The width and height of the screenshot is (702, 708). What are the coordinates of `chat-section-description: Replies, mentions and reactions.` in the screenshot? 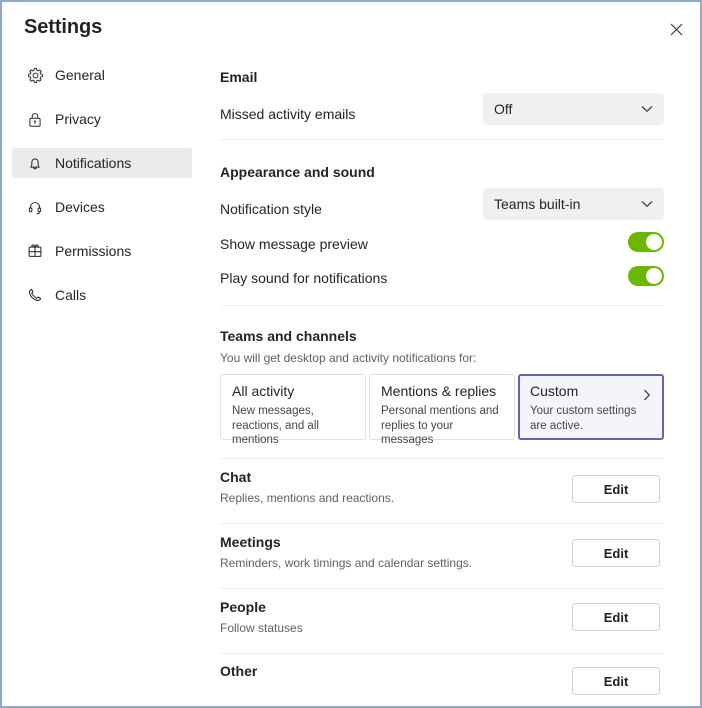 It's located at (307, 498).